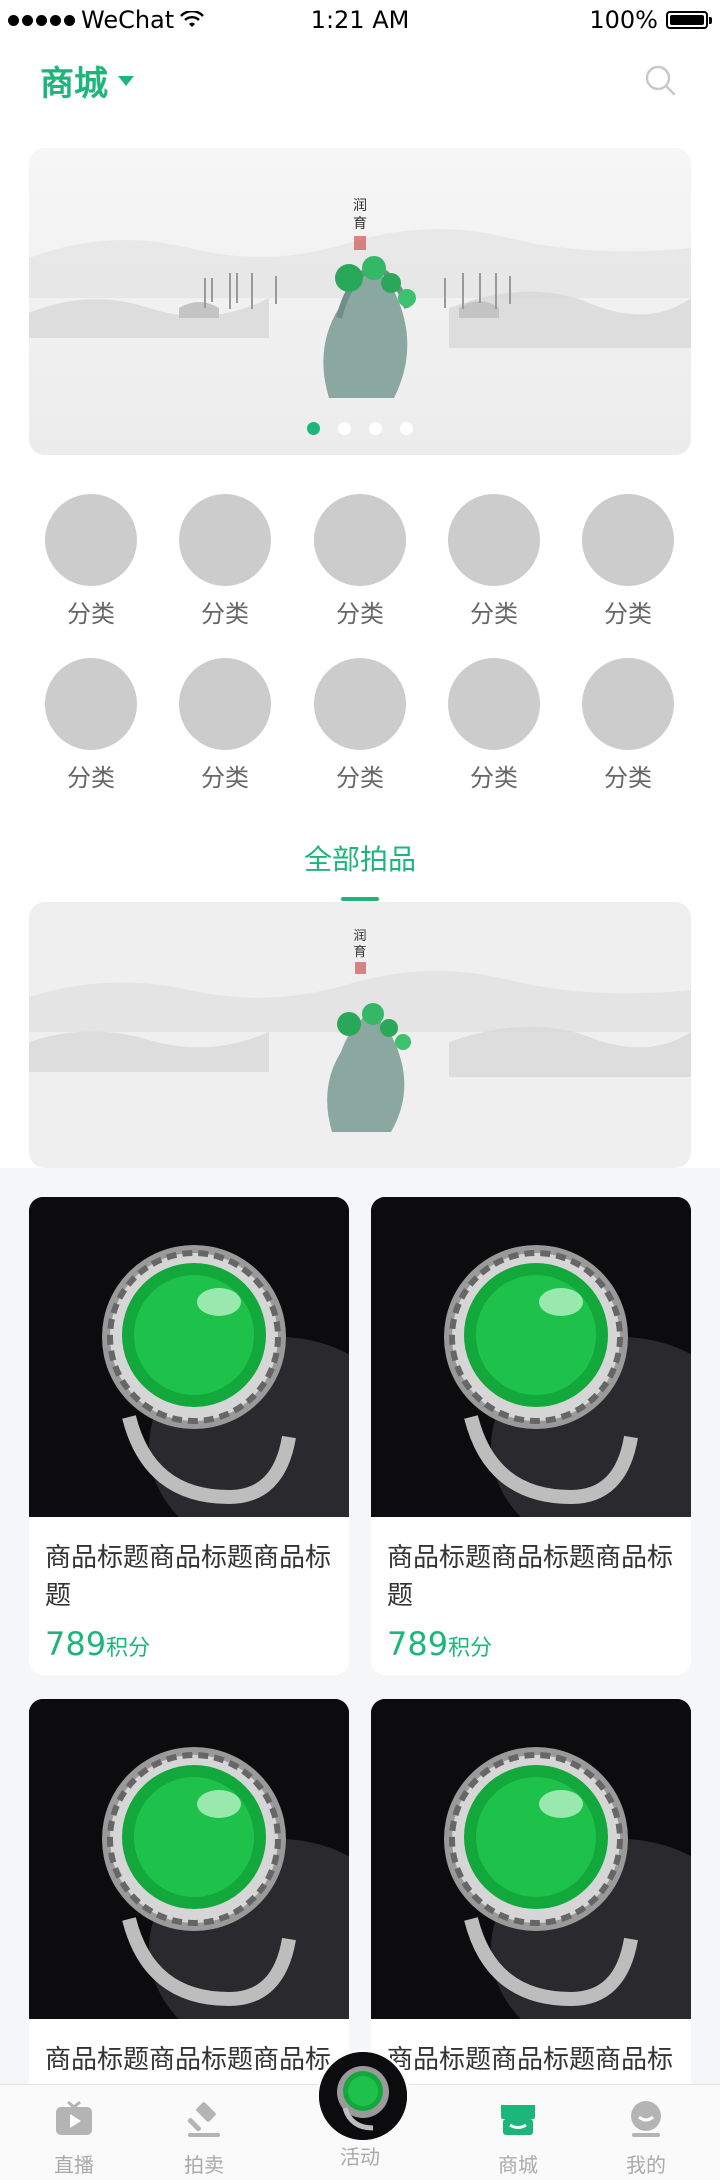 The image size is (720, 2180). I want to click on profile-icon, so click(646, 2119).